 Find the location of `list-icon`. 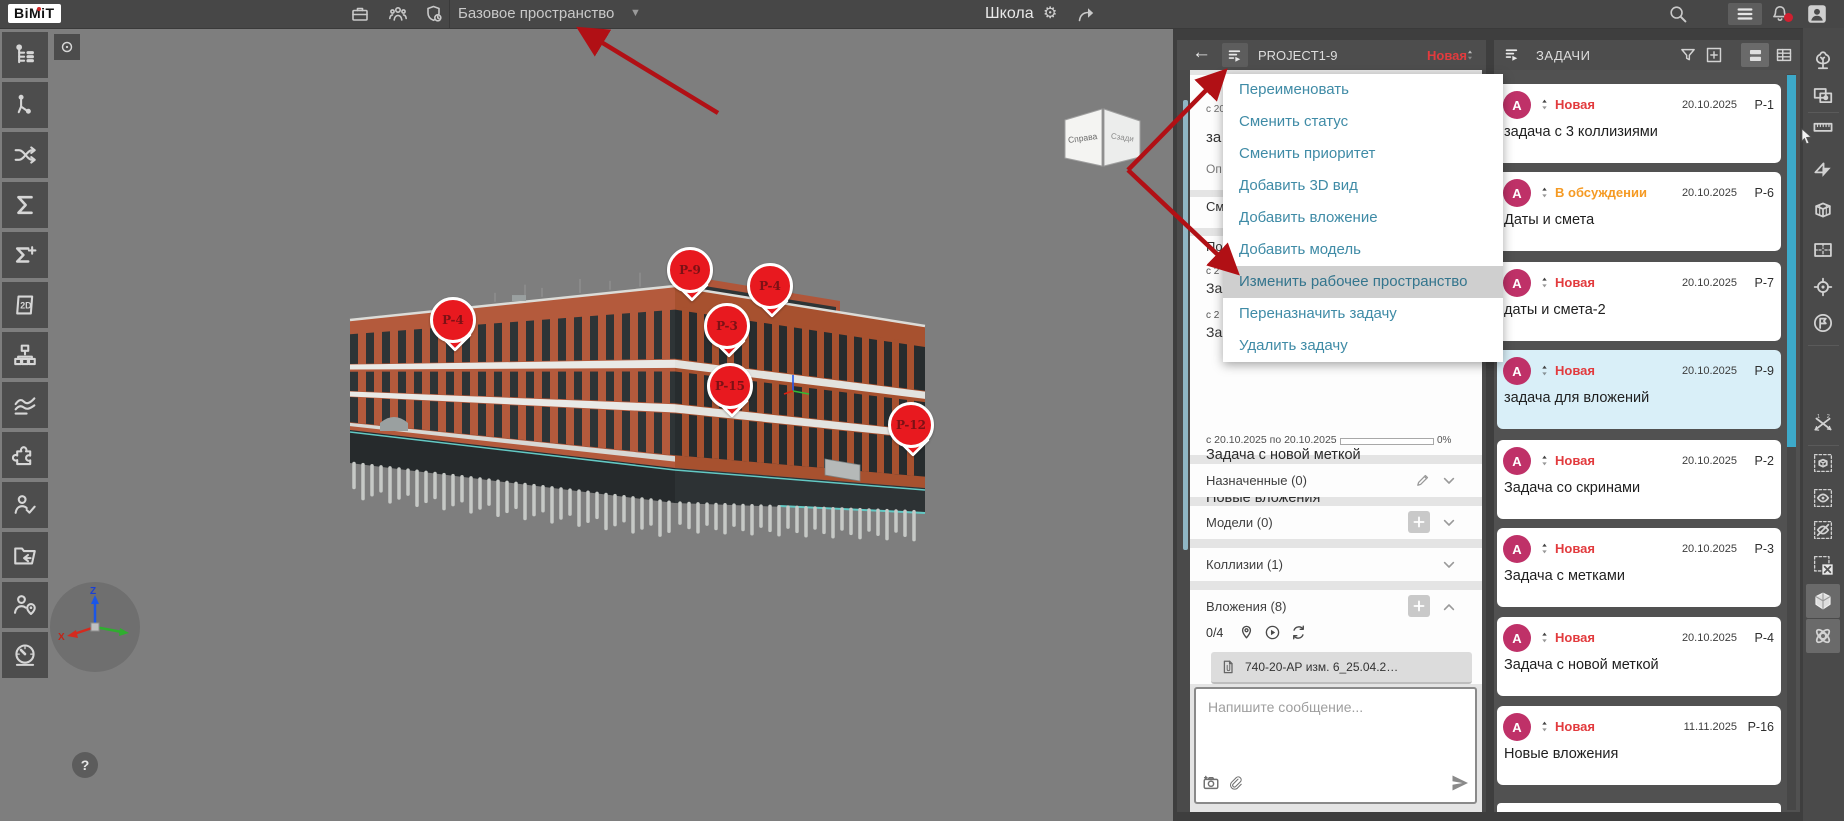

list-icon is located at coordinates (1745, 14).